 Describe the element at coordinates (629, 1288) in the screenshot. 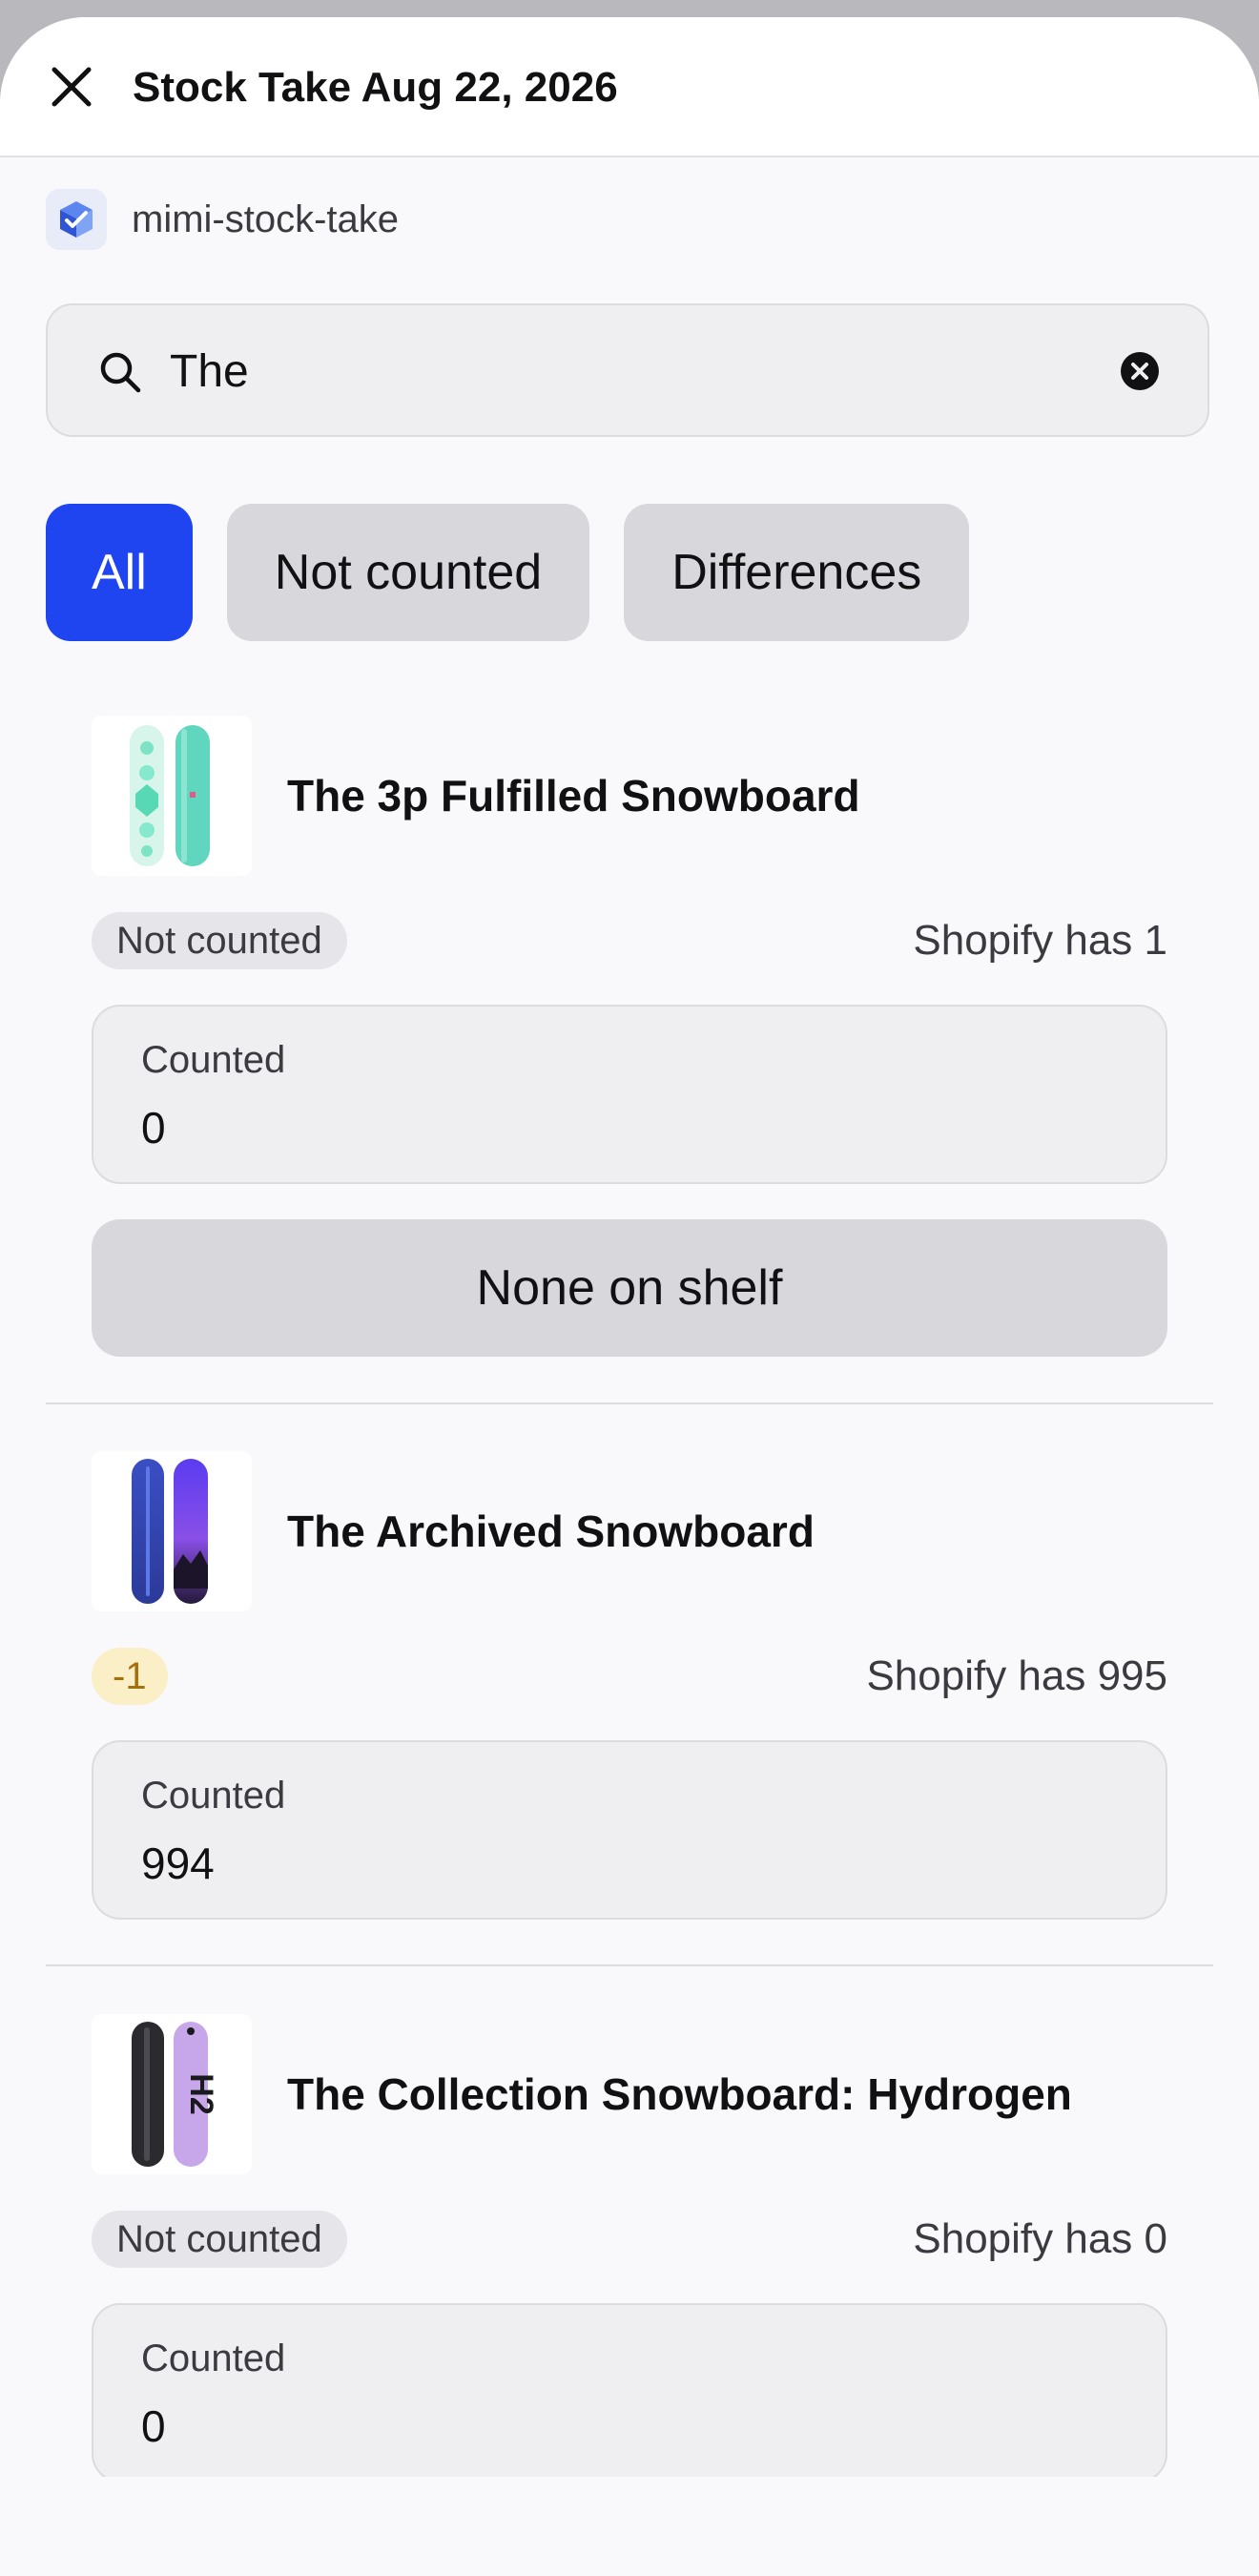

I see `none-on-shelf-button: None on shelf` at that location.